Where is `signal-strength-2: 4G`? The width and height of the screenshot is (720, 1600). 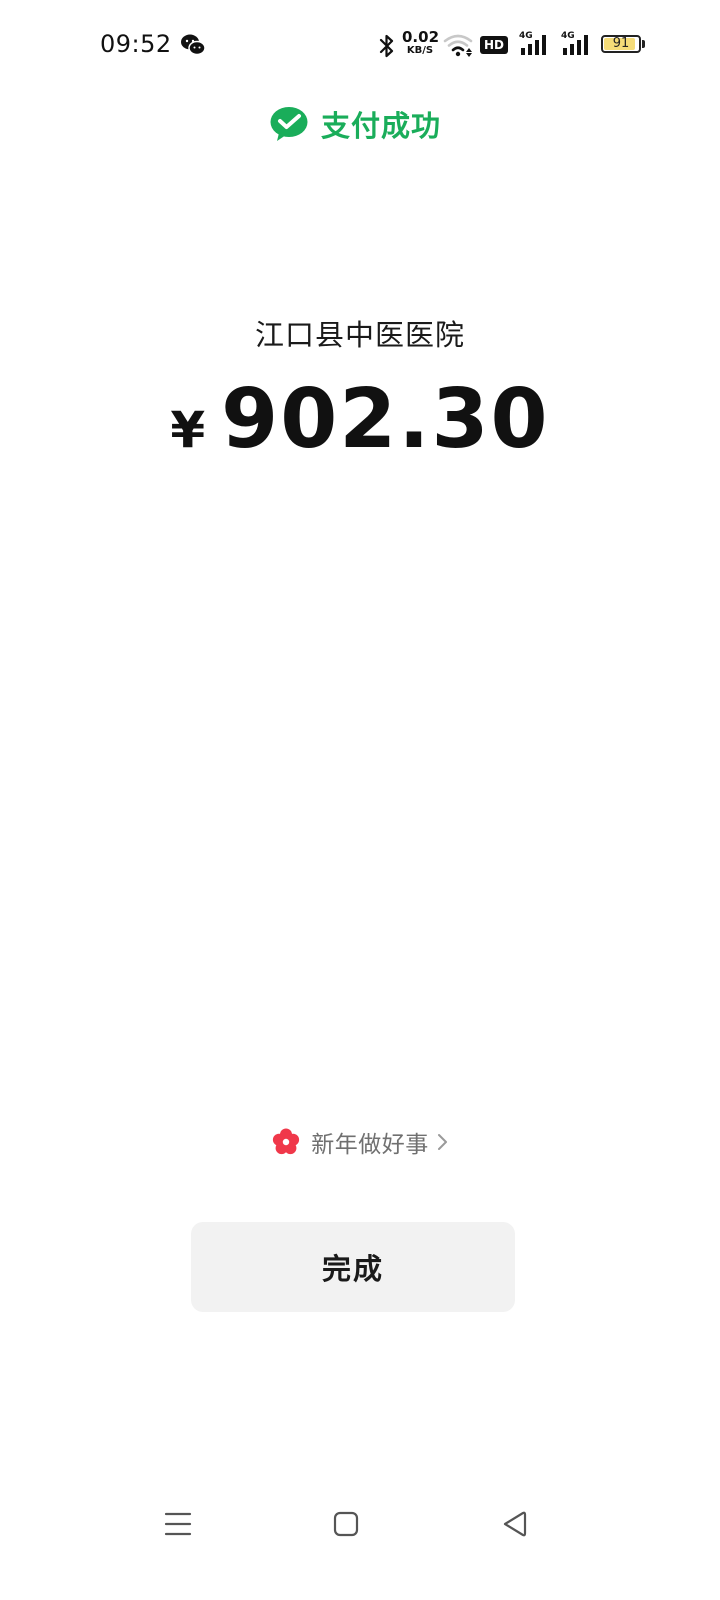 signal-strength-2: 4G is located at coordinates (577, 43).